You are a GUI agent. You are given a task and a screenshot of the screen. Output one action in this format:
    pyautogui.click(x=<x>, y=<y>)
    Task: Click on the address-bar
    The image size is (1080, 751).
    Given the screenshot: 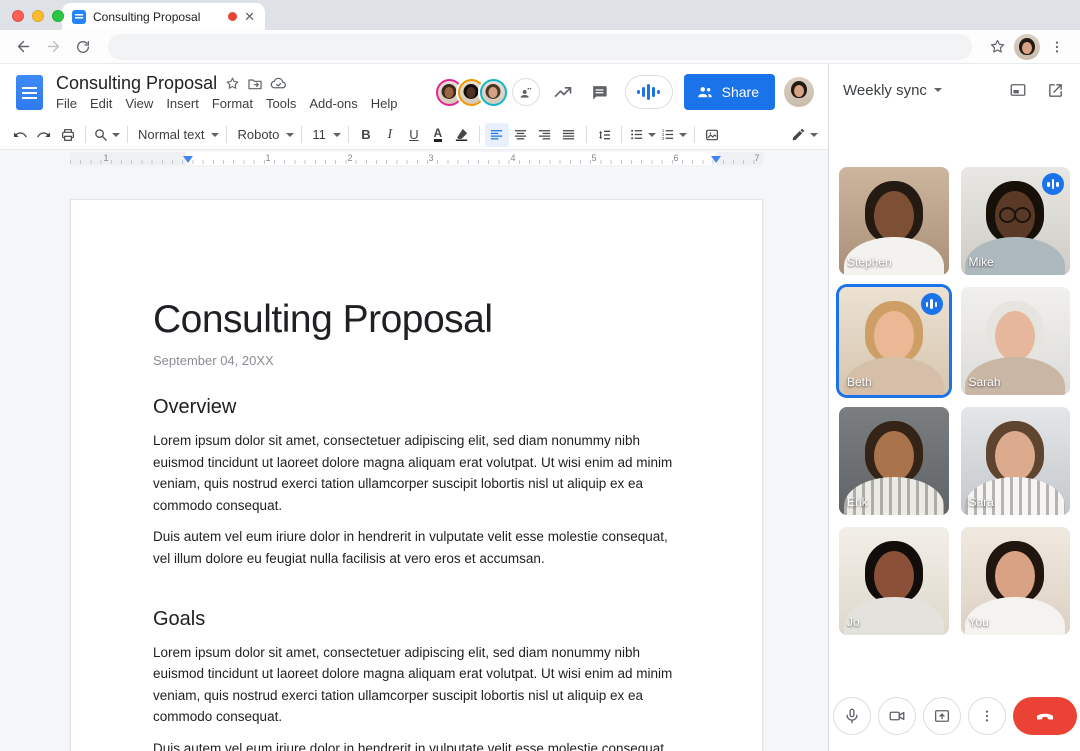 What is the action you would take?
    pyautogui.click(x=540, y=46)
    